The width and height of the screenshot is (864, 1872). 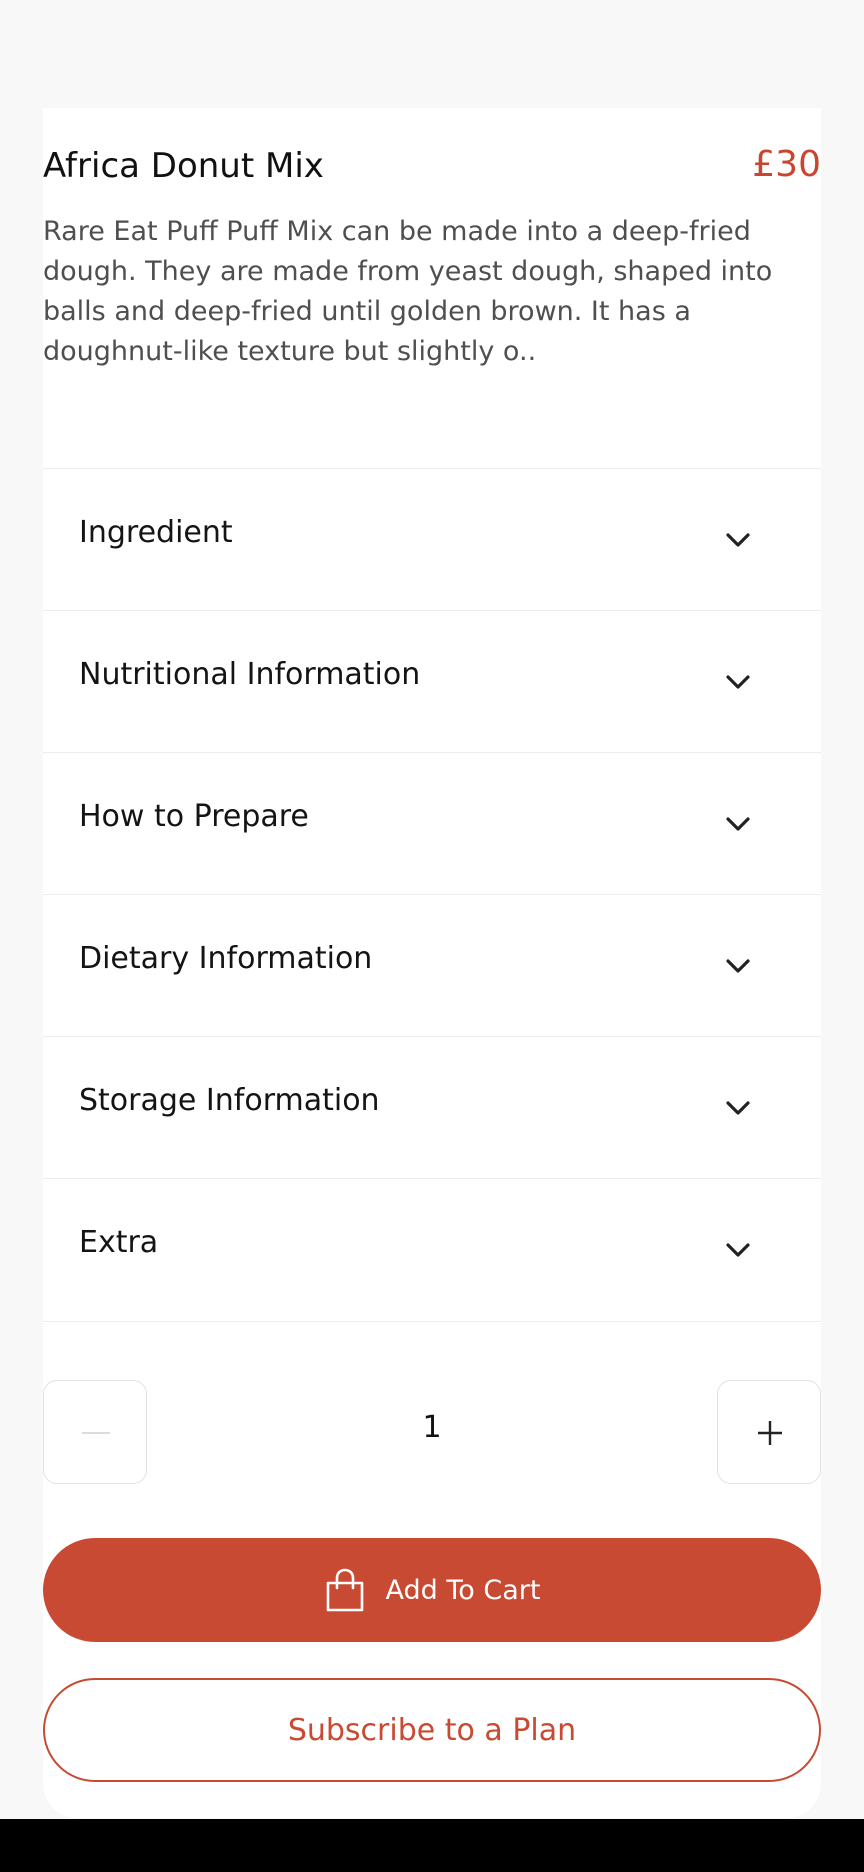 I want to click on quantity-increment-button, so click(x=769, y=1432).